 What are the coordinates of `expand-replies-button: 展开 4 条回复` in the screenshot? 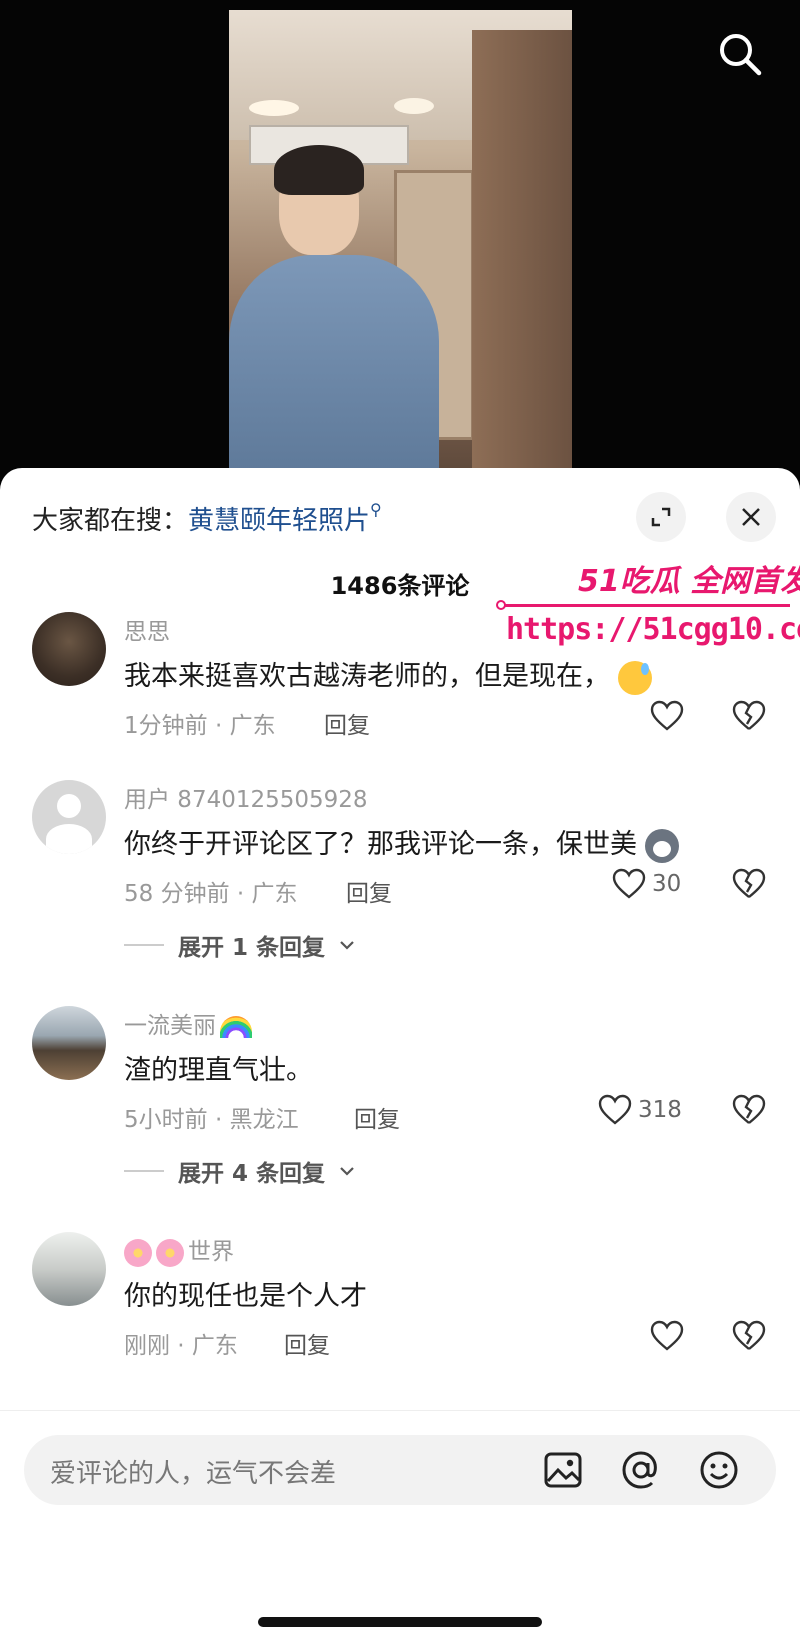 It's located at (239, 1171).